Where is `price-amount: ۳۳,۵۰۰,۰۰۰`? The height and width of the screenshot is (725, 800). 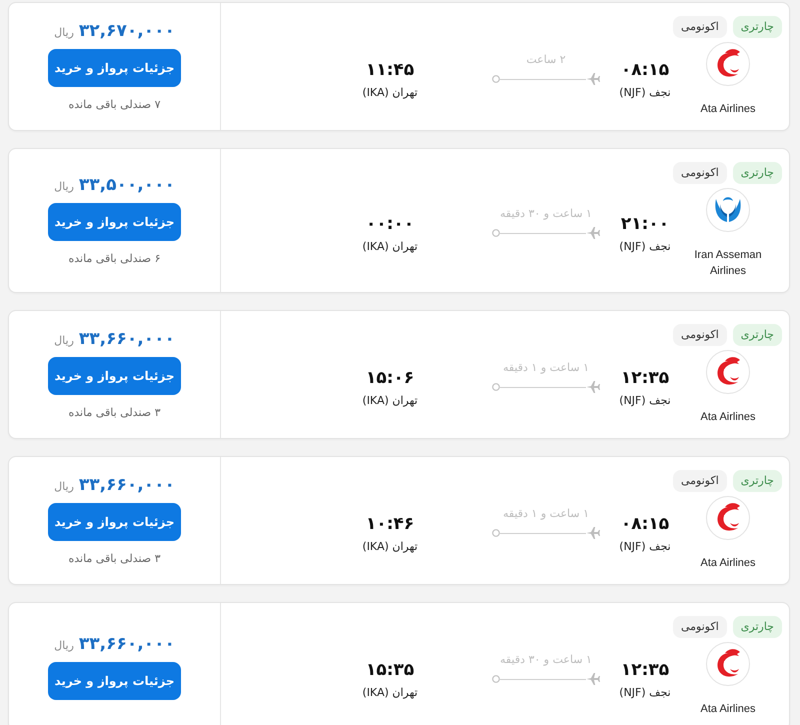
price-amount: ۳۳,۵۰۰,۰۰۰ is located at coordinates (126, 185).